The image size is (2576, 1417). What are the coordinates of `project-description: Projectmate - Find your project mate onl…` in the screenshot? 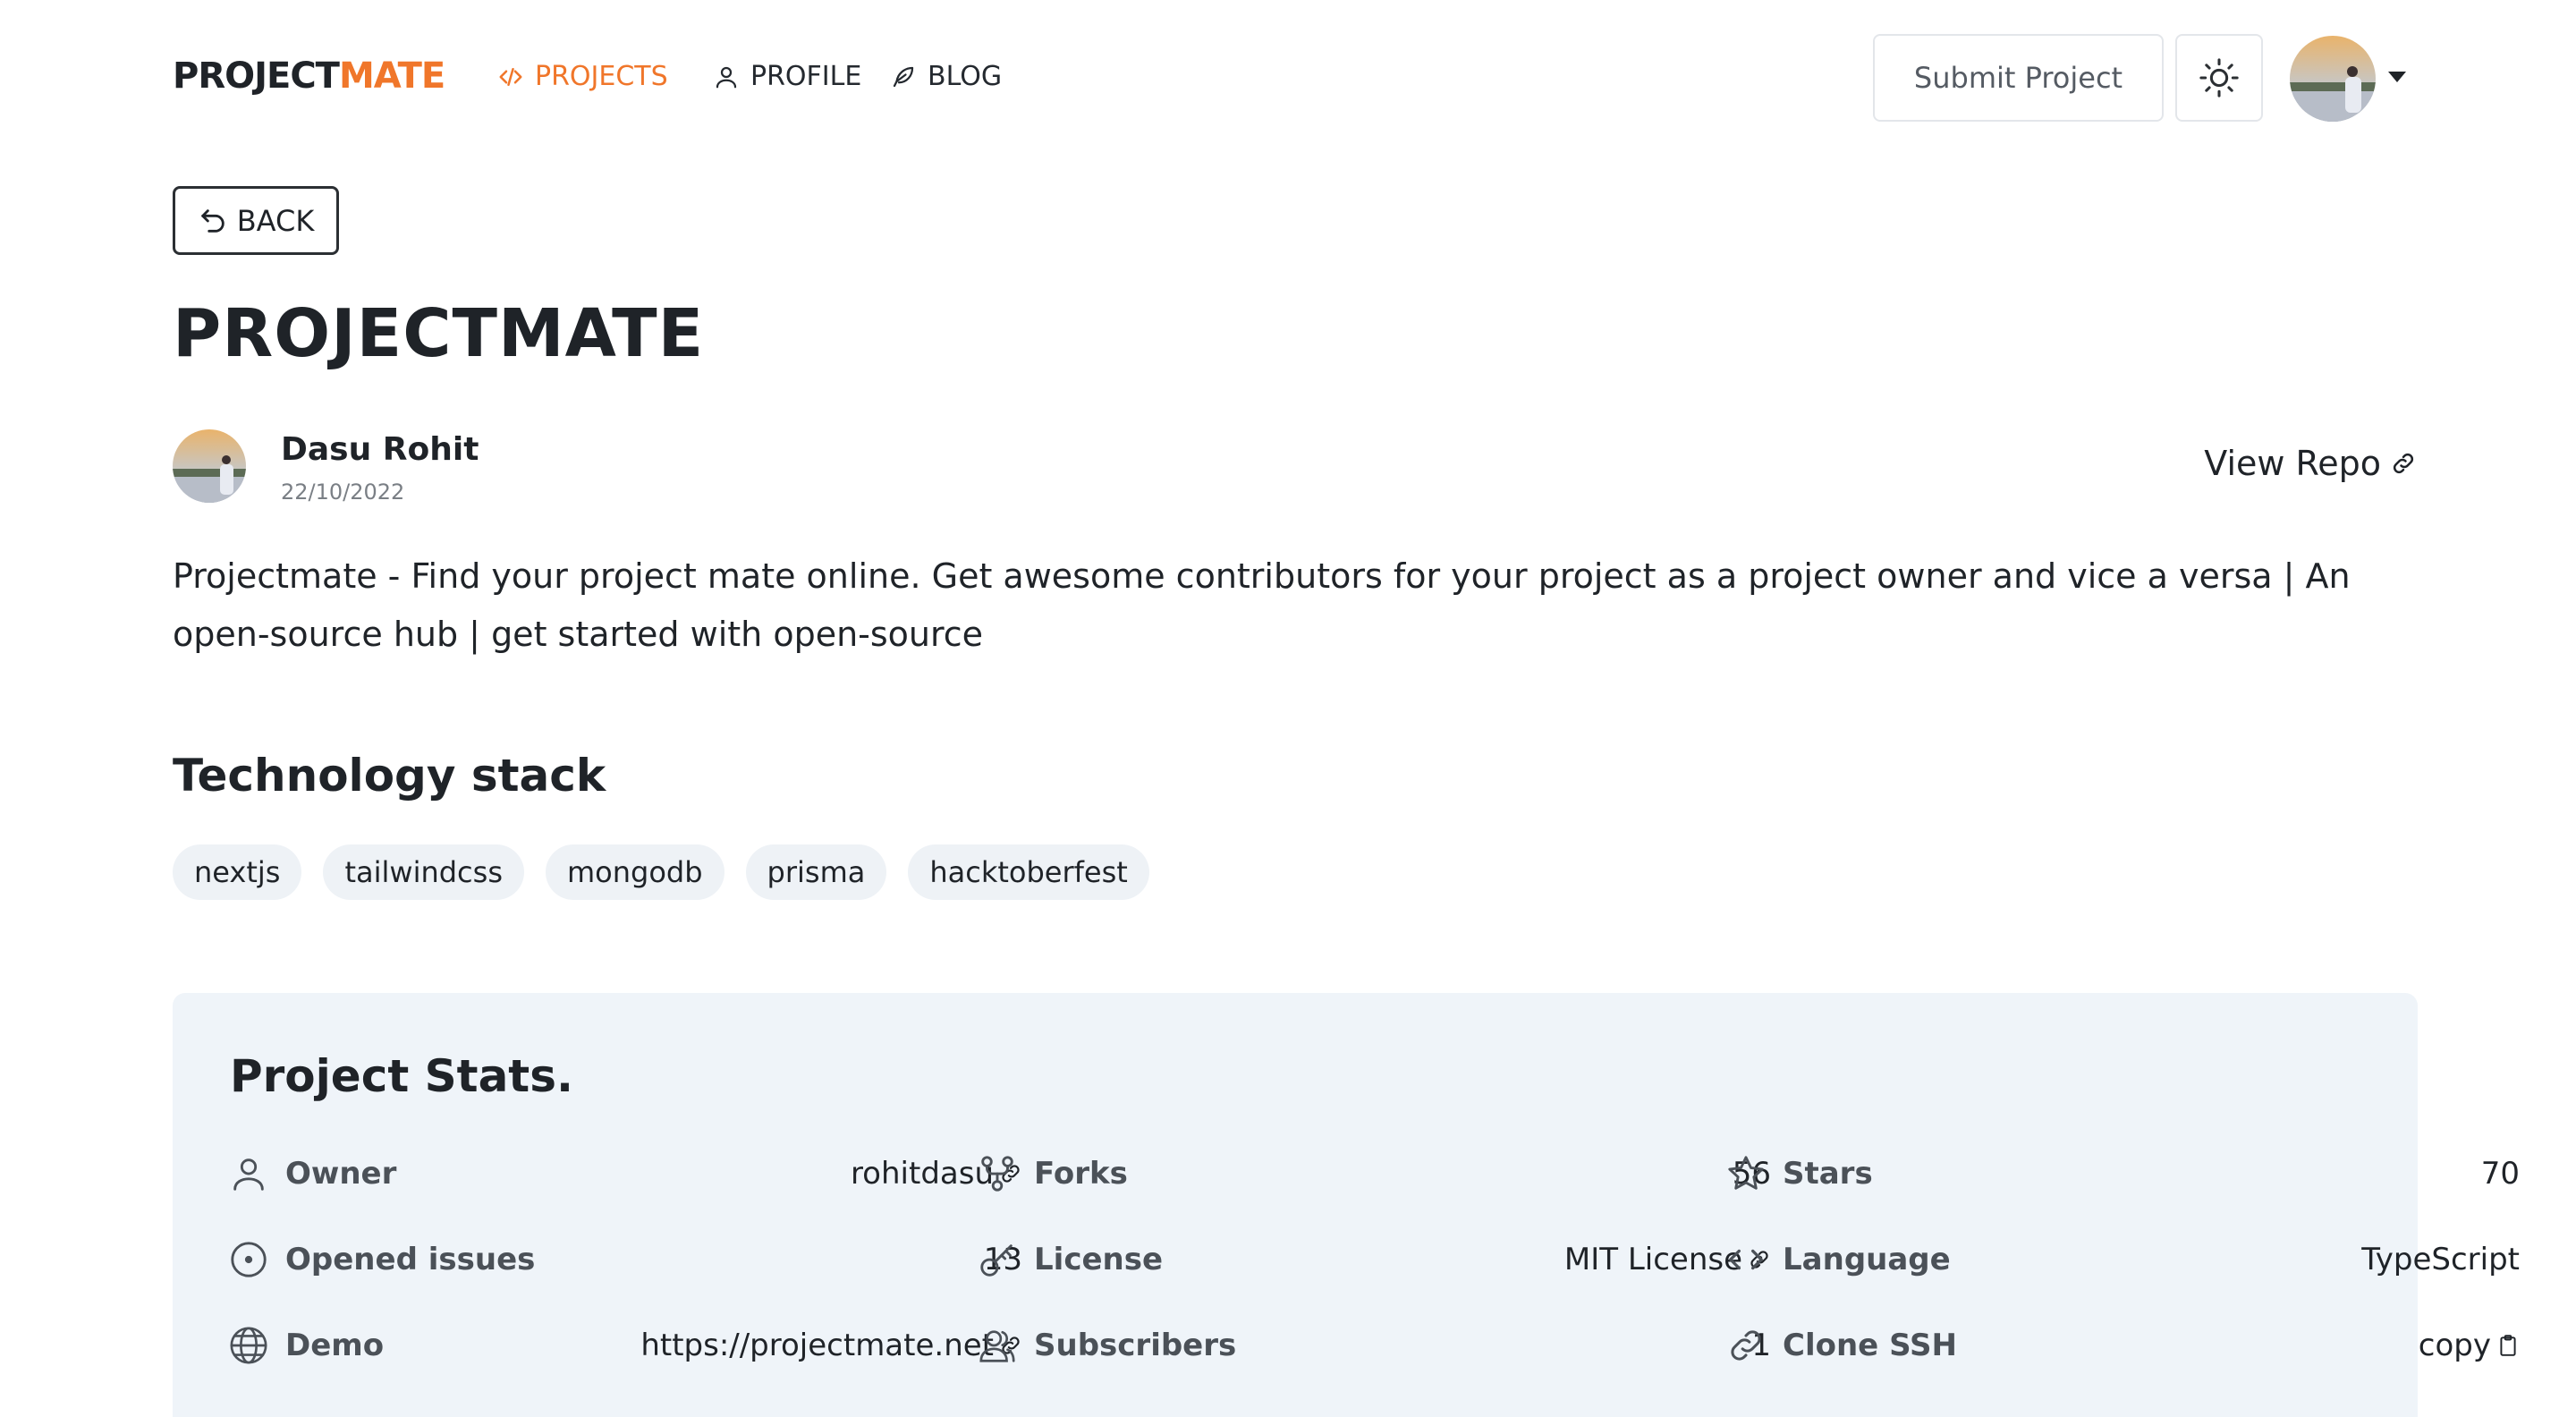 It's located at (1262, 605).